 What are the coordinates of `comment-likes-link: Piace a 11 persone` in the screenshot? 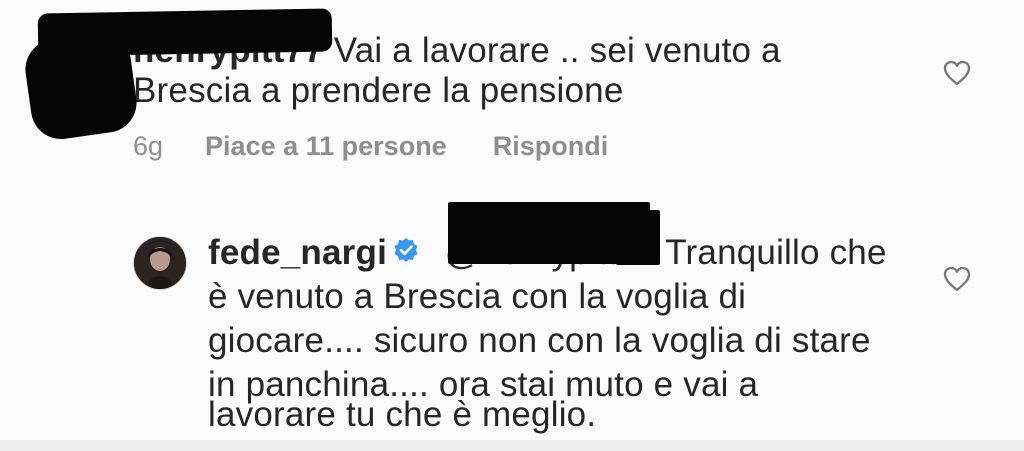 It's located at (326, 146).